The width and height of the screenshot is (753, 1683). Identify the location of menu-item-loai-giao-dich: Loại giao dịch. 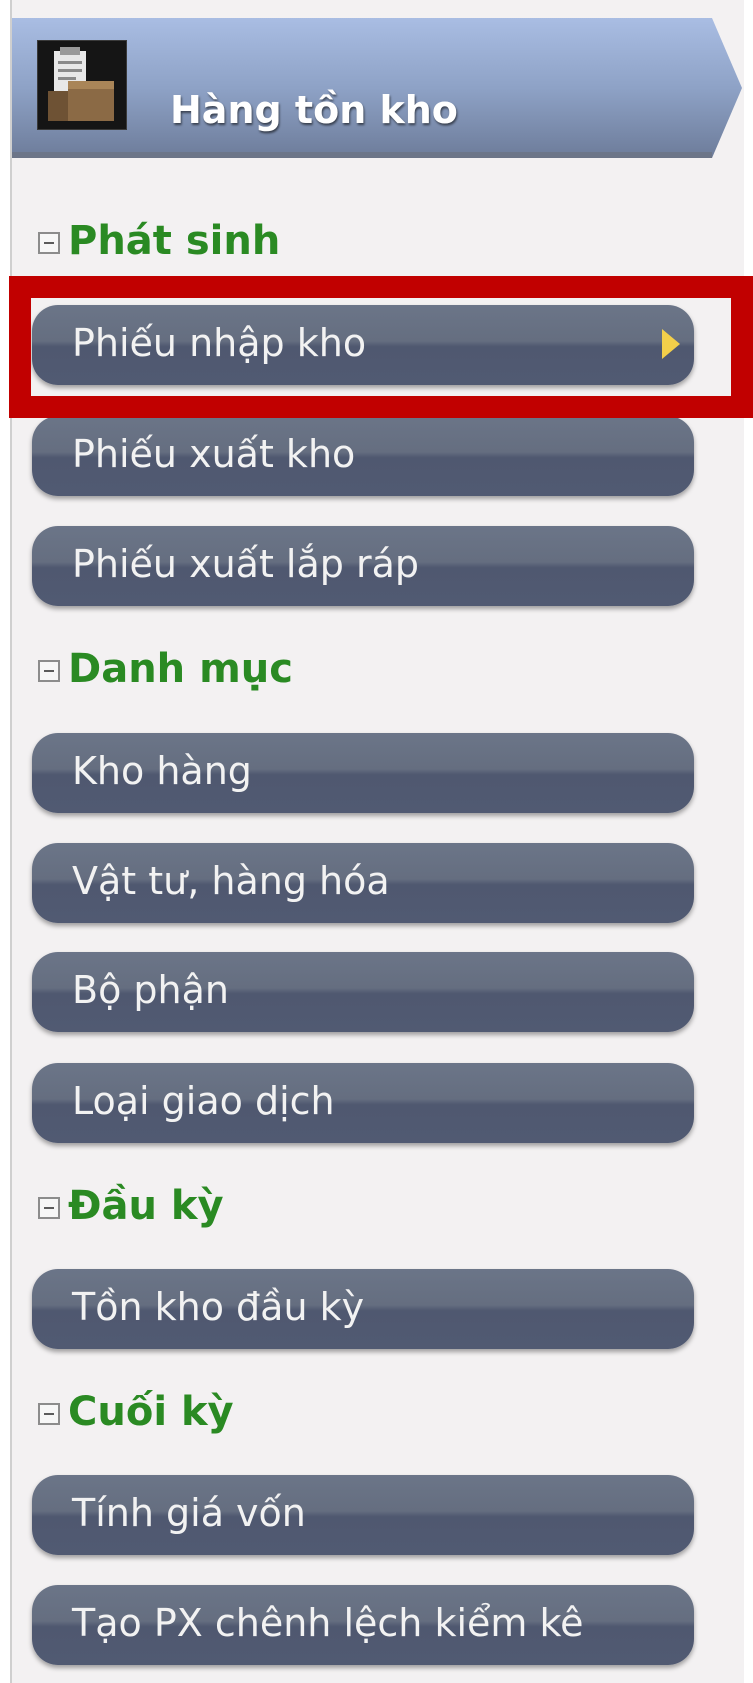
(363, 1103).